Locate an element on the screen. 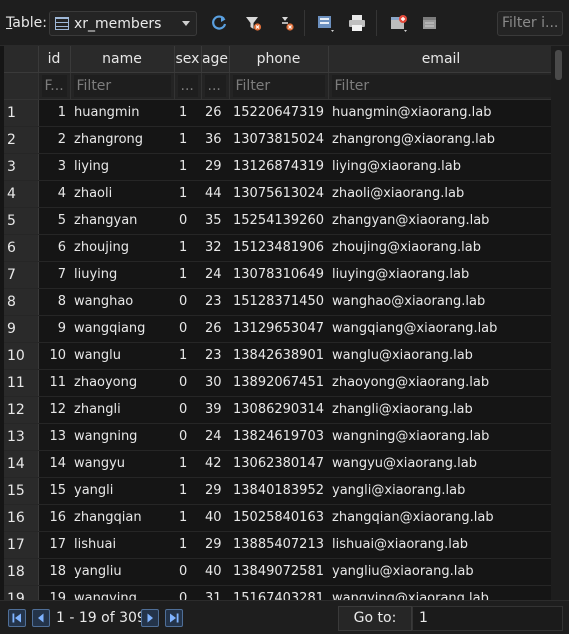 This screenshot has width=569, height=634. row-number: 10 is located at coordinates (21, 356).